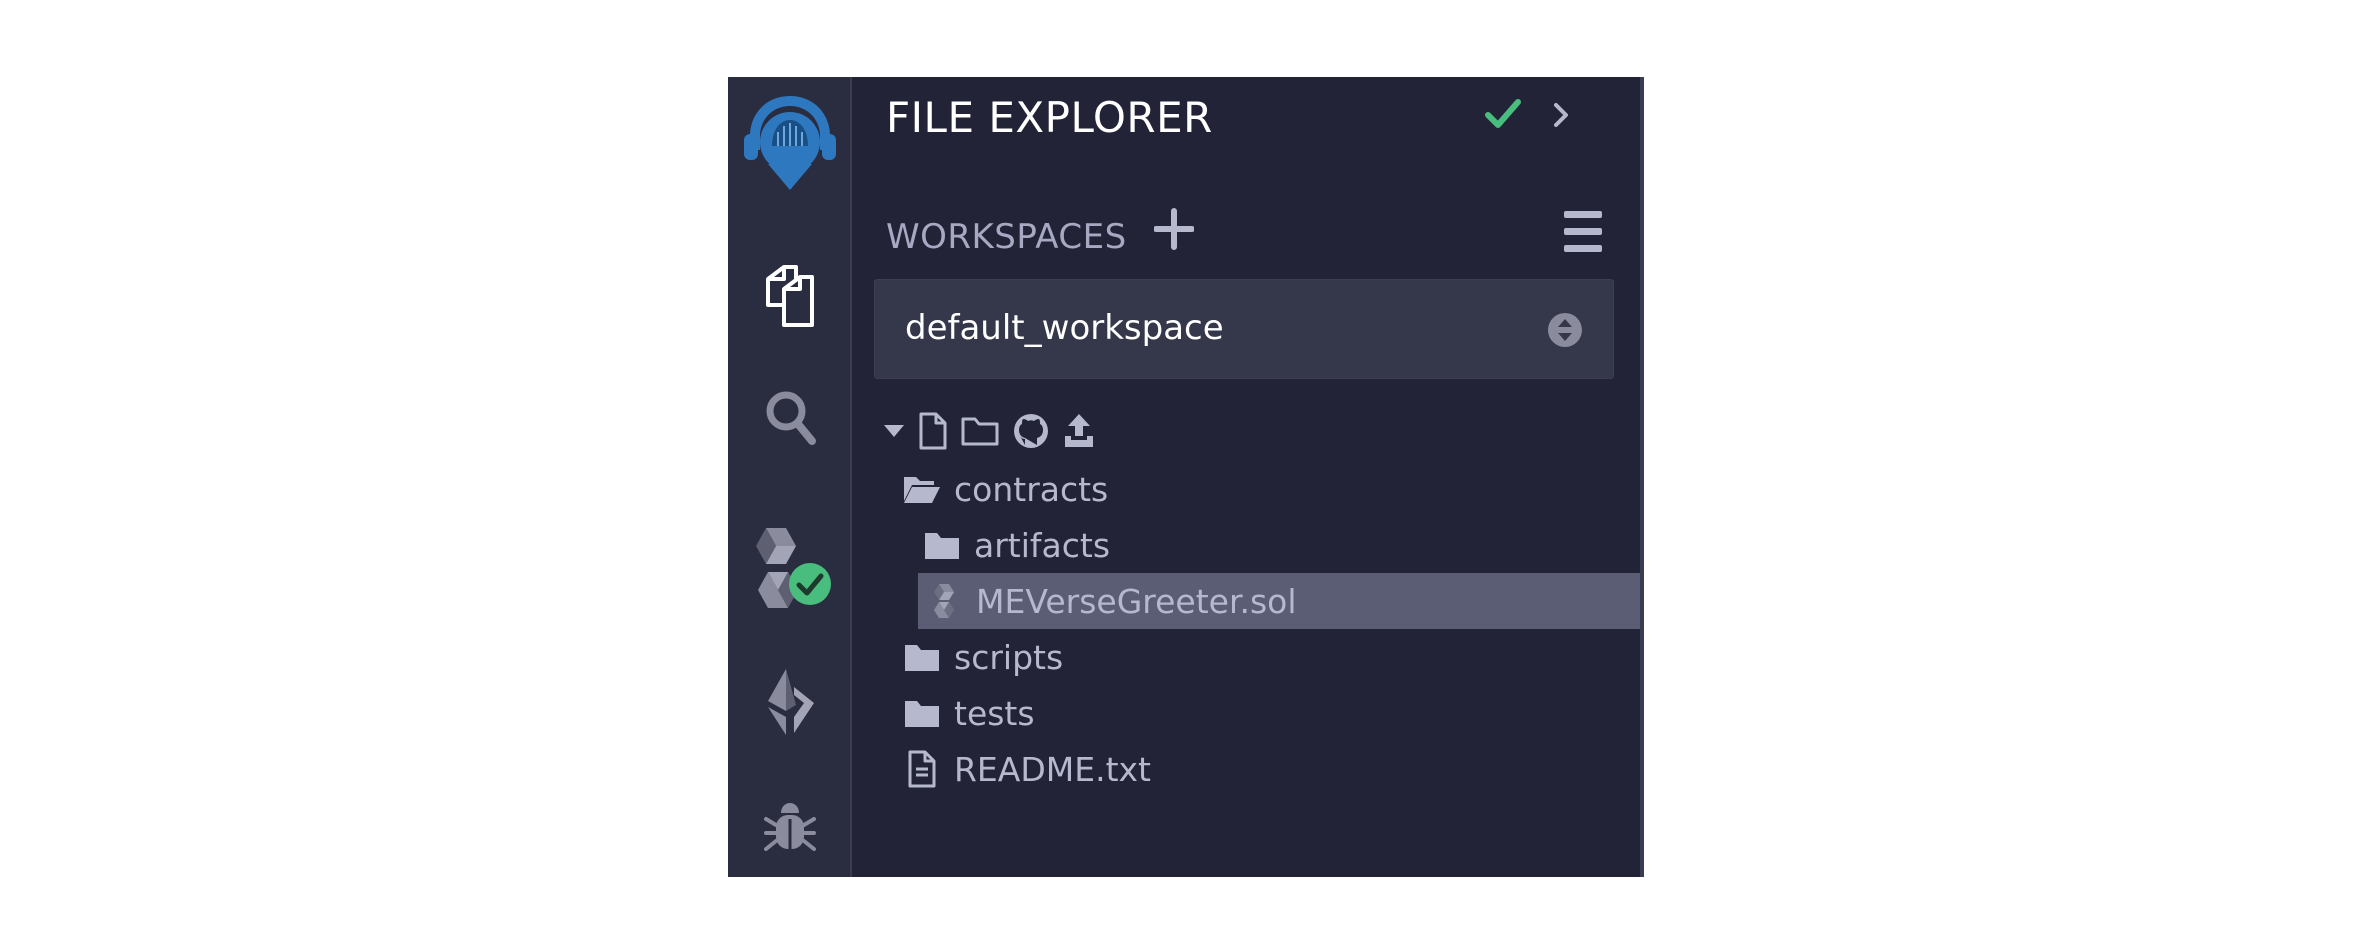 The width and height of the screenshot is (2370, 930). Describe the element at coordinates (1244, 329) in the screenshot. I see `workspace-select: default_workspace` at that location.